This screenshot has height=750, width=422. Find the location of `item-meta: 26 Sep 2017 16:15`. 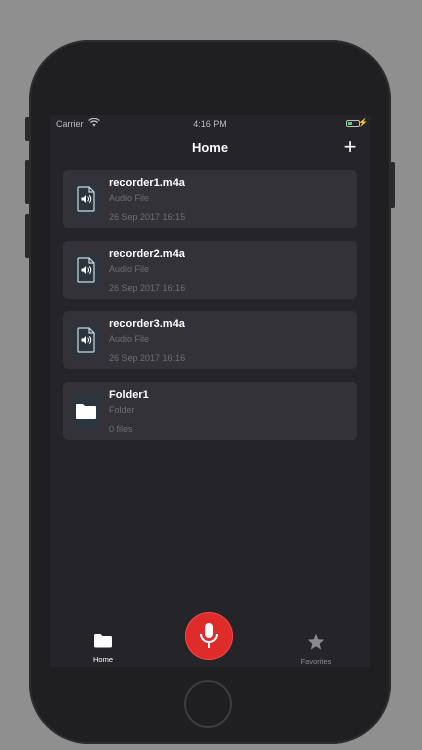

item-meta: 26 Sep 2017 16:15 is located at coordinates (147, 217).